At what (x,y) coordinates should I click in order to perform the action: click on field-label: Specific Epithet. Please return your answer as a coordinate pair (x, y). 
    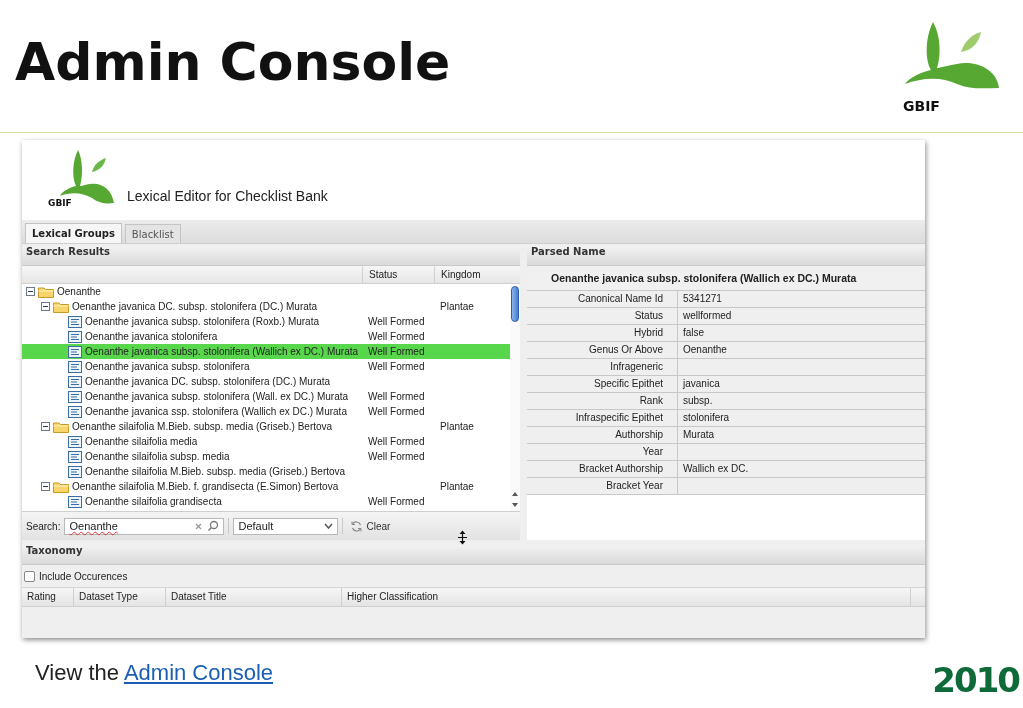
    Looking at the image, I should click on (628, 383).